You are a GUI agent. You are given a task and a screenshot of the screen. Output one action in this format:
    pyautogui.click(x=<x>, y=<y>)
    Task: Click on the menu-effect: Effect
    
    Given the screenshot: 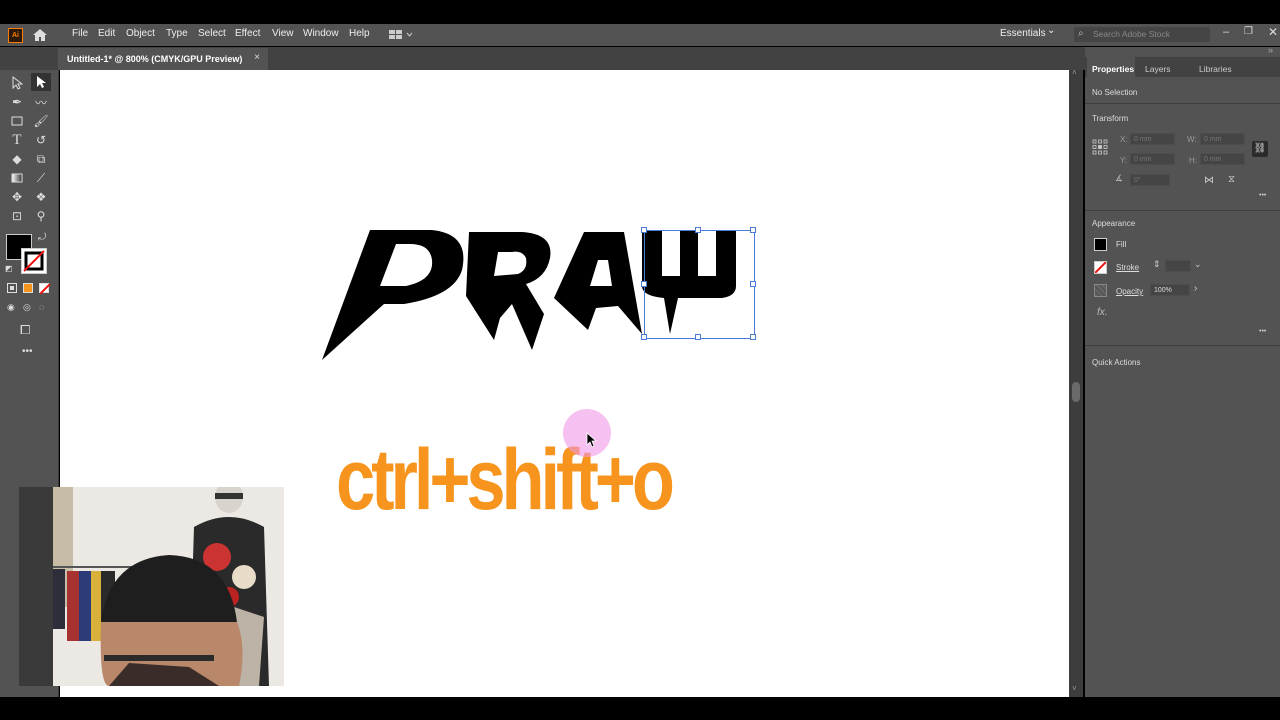 What is the action you would take?
    pyautogui.click(x=247, y=33)
    